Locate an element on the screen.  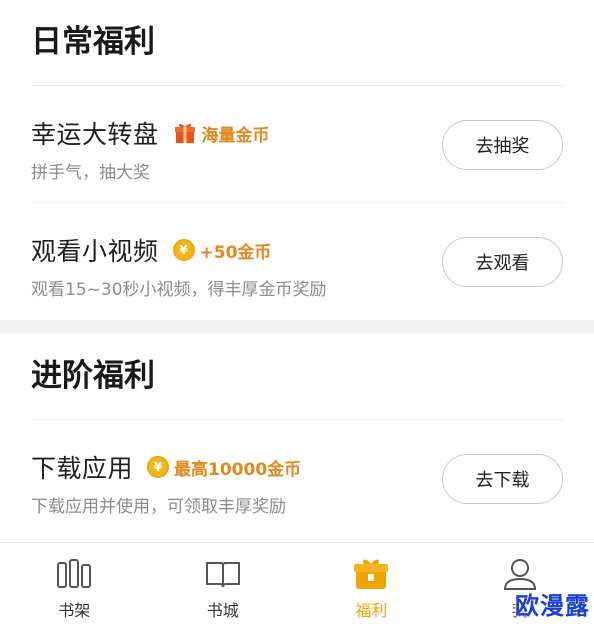
task-badge-text: +50金币 is located at coordinates (235, 252).